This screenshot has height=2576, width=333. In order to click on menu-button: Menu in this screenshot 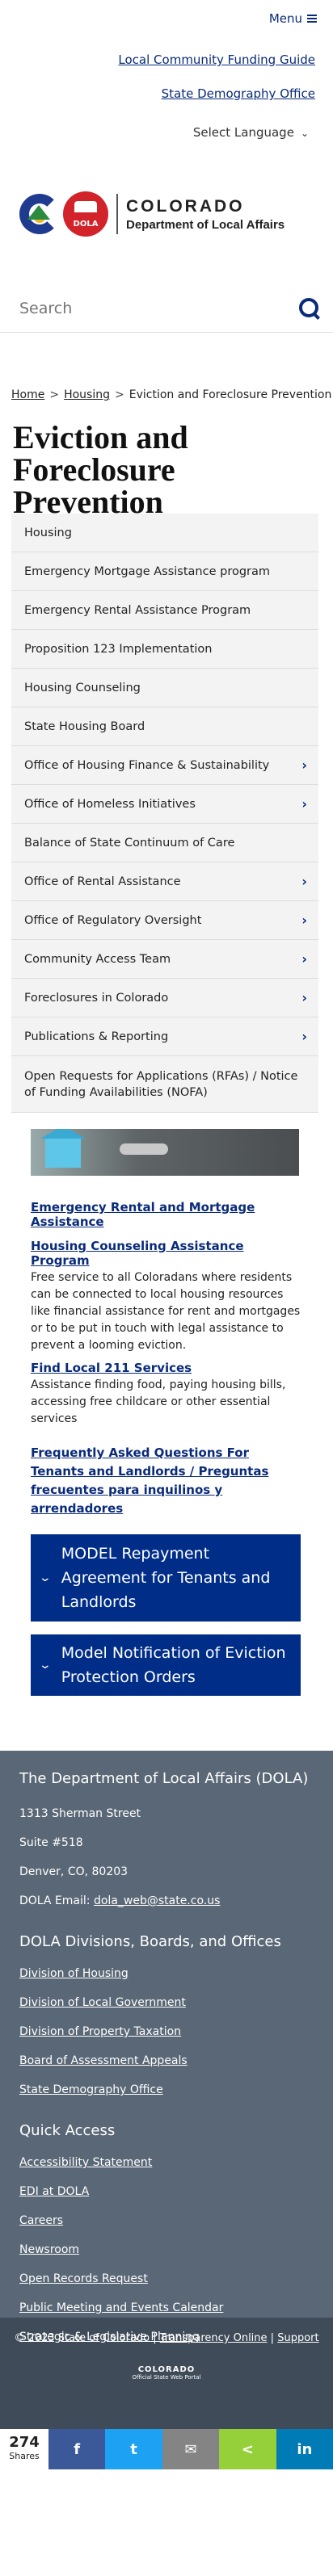, I will do `click(293, 18)`.